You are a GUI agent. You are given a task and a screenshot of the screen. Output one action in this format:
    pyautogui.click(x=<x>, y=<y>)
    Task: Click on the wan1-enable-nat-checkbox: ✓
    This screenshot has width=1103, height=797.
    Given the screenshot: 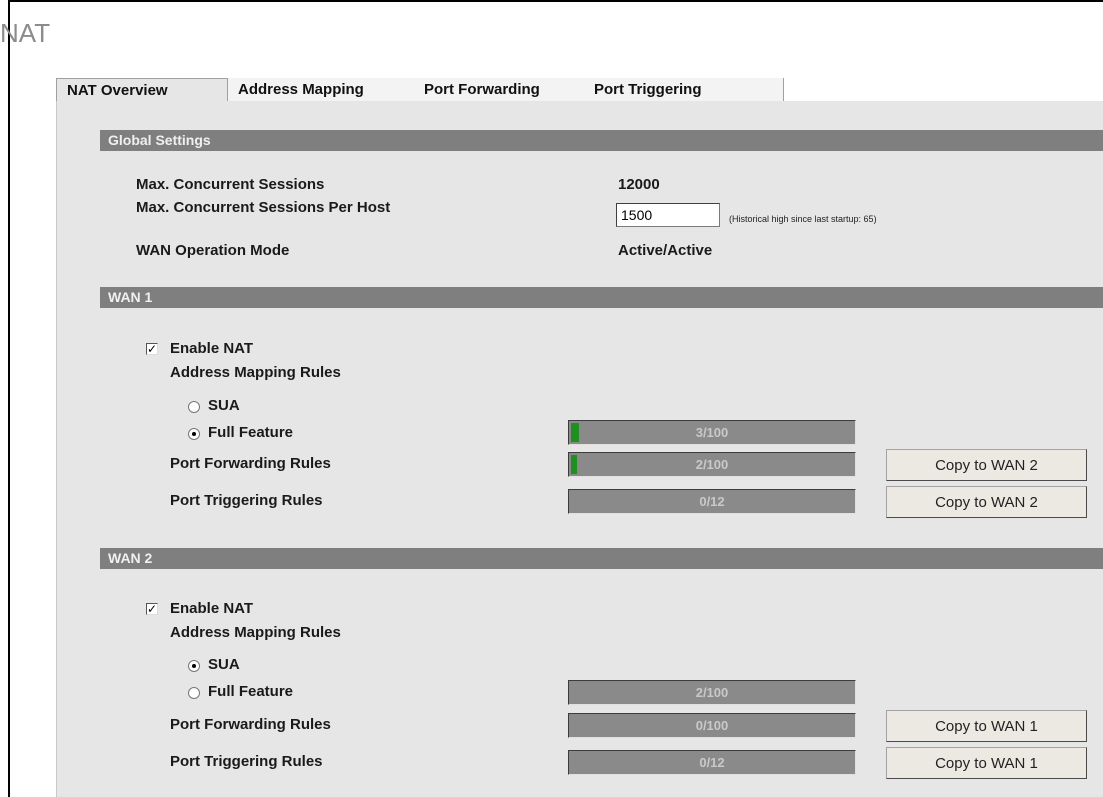 What is the action you would take?
    pyautogui.click(x=152, y=349)
    